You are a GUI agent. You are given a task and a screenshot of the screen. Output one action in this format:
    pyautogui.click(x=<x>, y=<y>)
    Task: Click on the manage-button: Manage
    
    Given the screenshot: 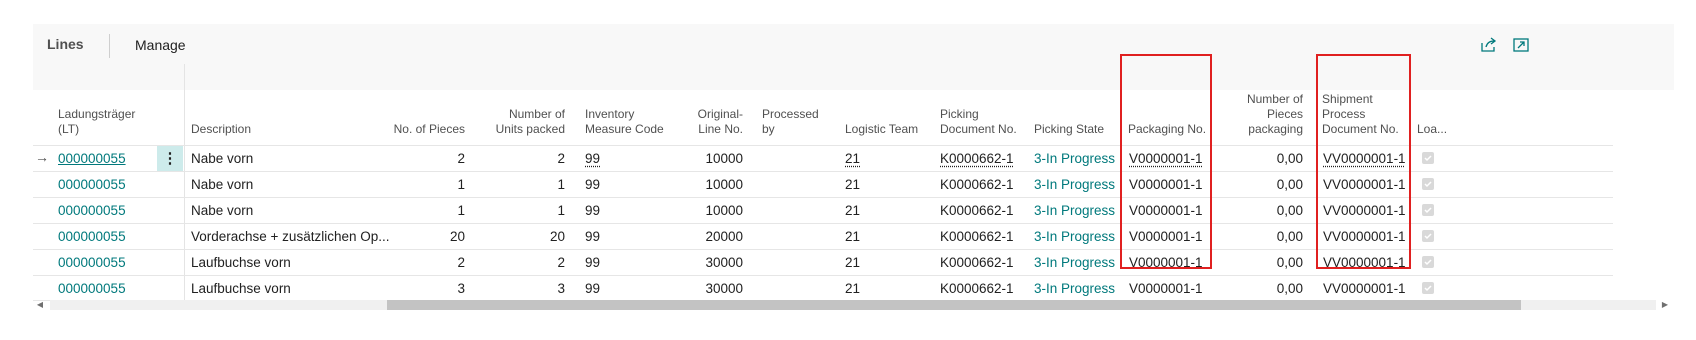 What is the action you would take?
    pyautogui.click(x=160, y=45)
    